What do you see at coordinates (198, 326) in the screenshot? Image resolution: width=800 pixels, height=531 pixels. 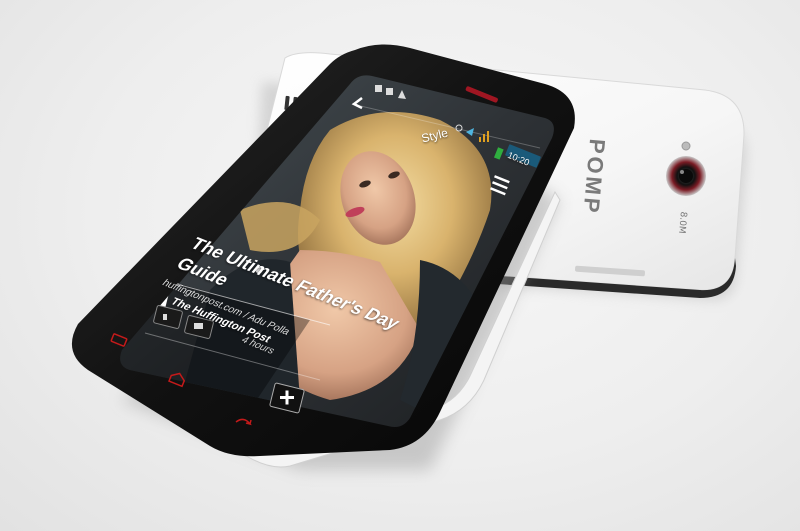 I see `comment-icon` at bounding box center [198, 326].